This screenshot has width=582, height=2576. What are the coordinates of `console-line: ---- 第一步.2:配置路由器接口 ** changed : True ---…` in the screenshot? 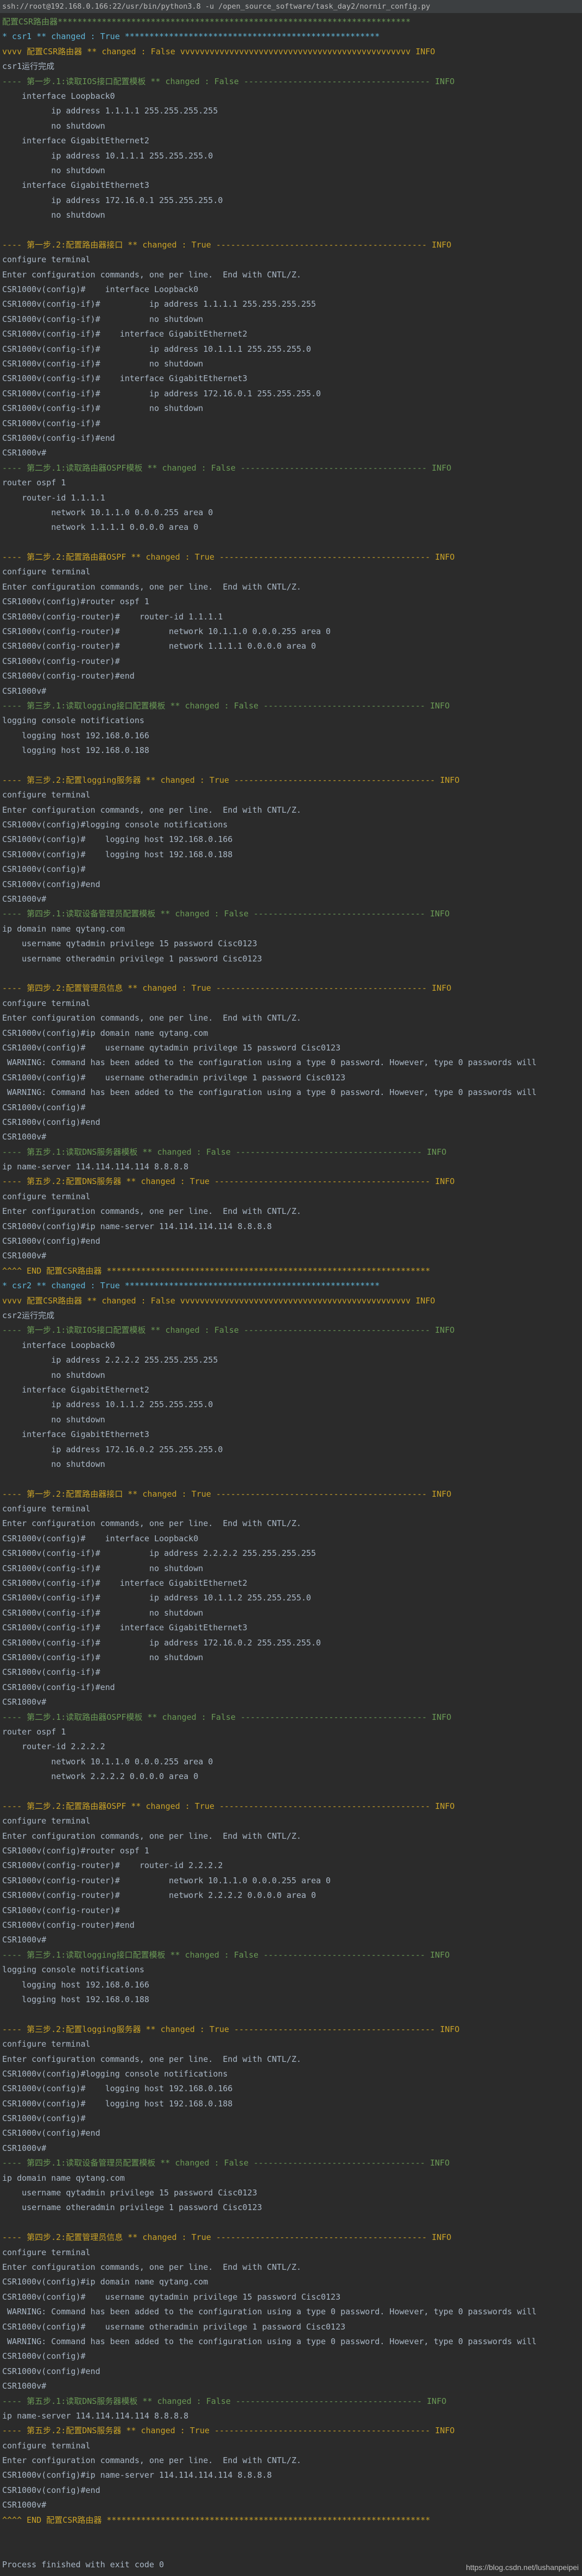 It's located at (227, 244).